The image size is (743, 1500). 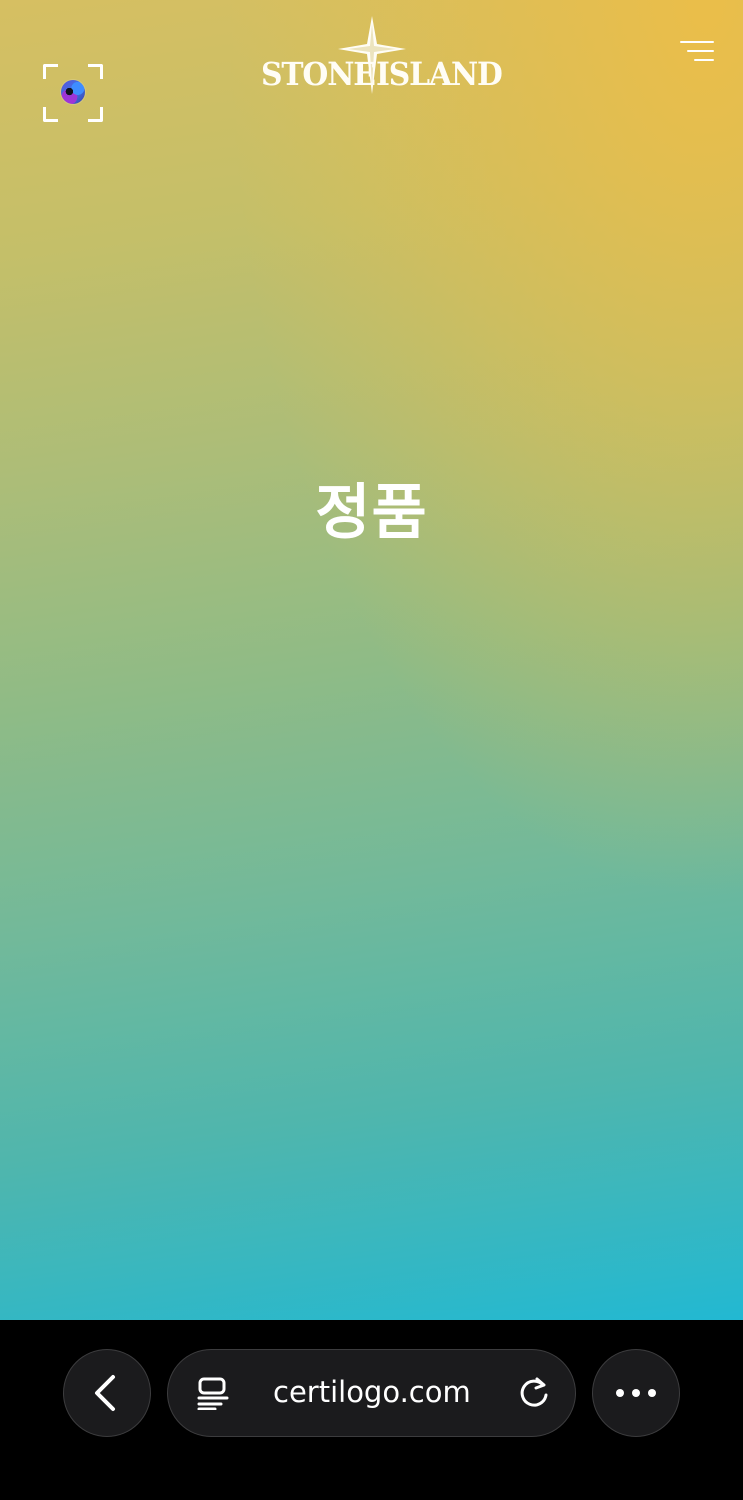 I want to click on address-bar: certilogo.com, so click(x=371, y=1393).